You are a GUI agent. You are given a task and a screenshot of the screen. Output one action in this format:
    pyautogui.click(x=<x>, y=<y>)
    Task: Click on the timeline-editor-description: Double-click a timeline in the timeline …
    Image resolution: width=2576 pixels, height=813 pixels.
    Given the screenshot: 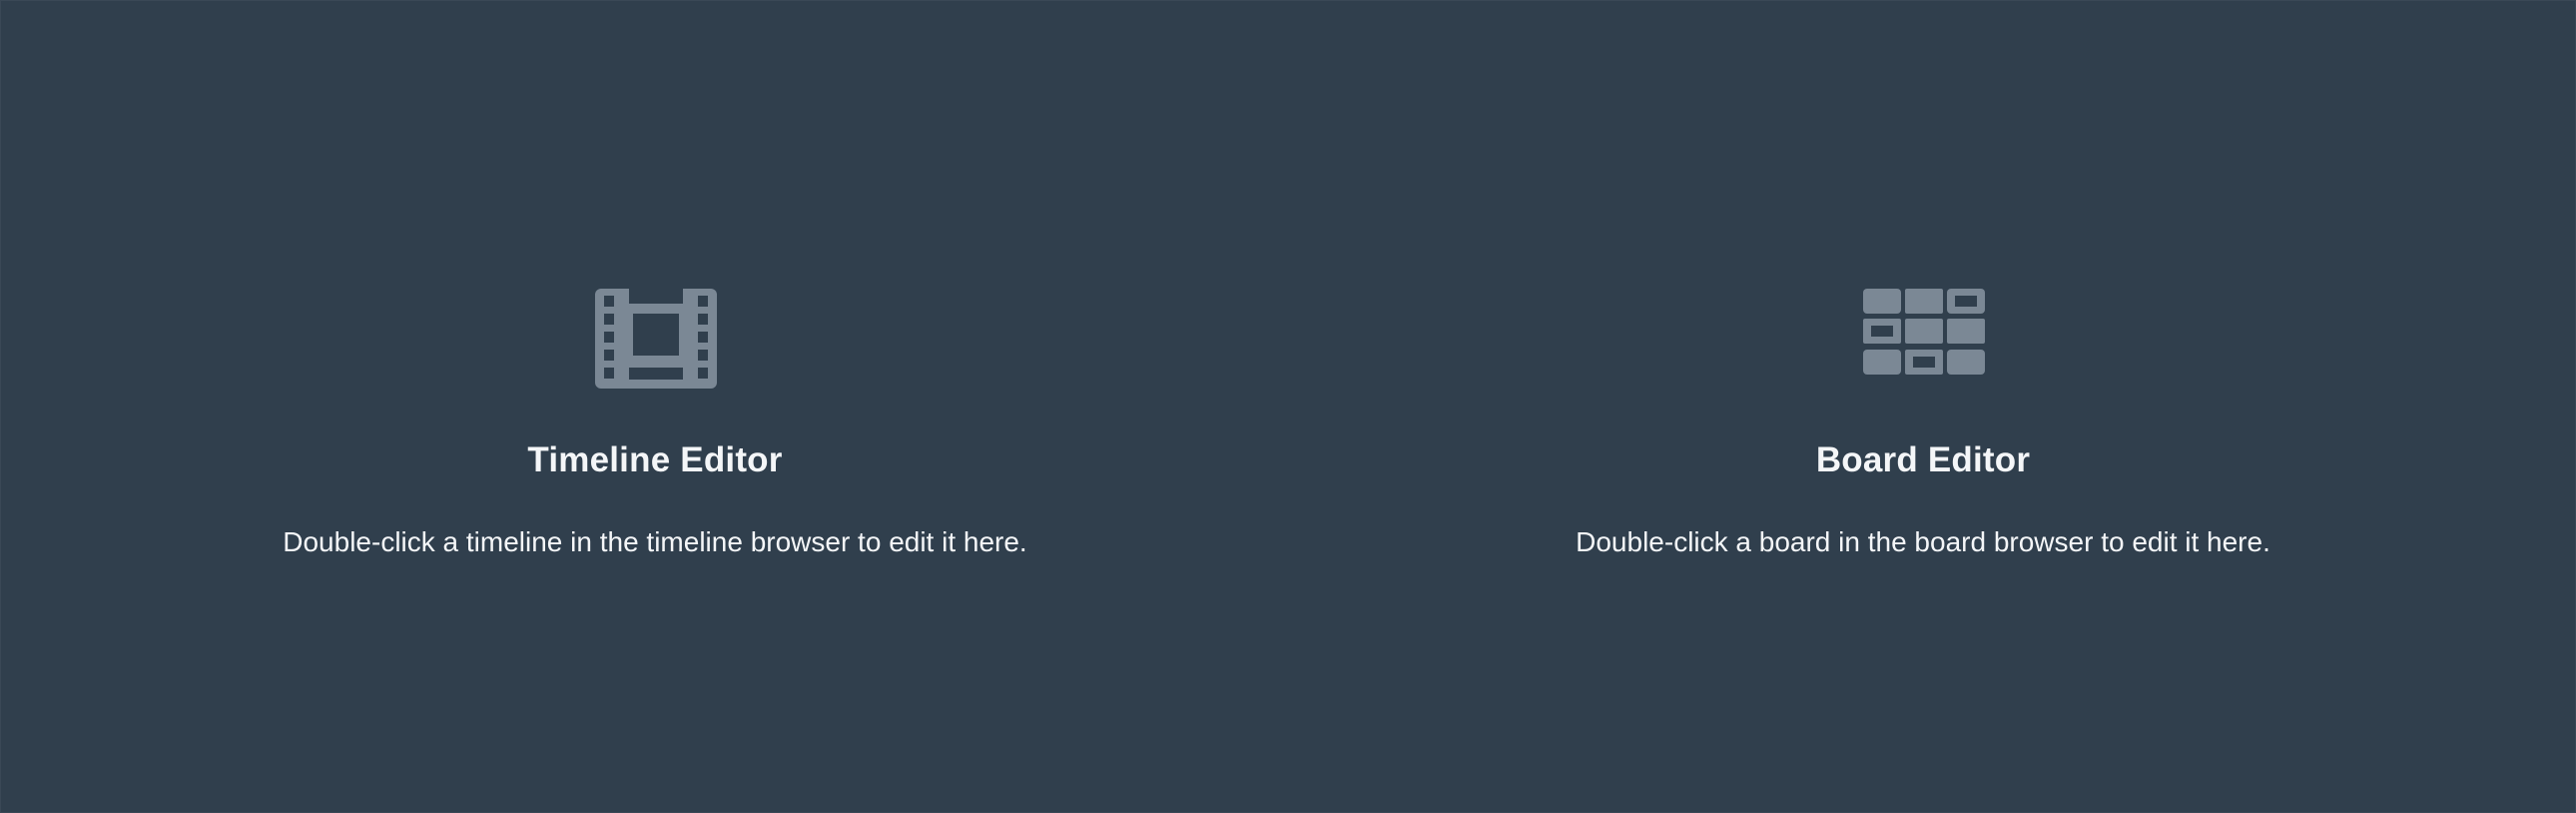 What is the action you would take?
    pyautogui.click(x=655, y=541)
    